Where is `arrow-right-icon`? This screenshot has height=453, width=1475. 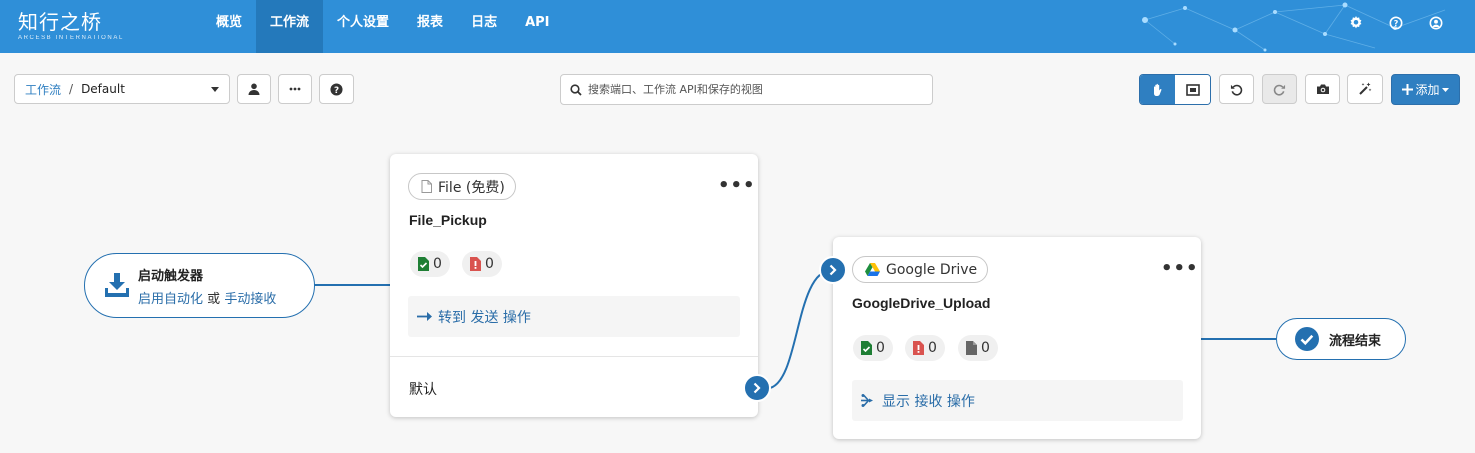
arrow-right-icon is located at coordinates (424, 316).